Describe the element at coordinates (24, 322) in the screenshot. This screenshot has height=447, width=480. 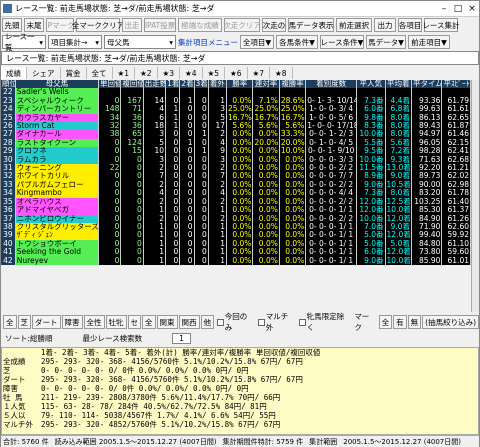
I see `filter-button: 芝` at that location.